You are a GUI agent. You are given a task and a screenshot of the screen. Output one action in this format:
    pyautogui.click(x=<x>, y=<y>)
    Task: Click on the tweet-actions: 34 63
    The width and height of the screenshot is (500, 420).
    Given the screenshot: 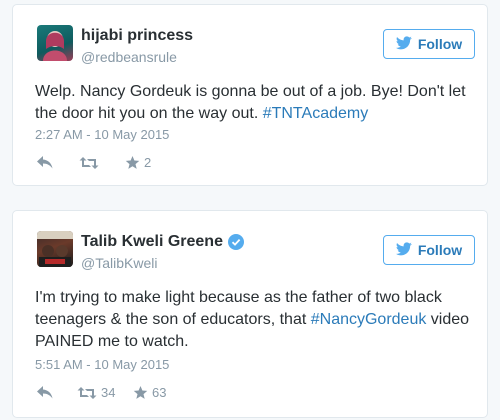 What is the action you would take?
    pyautogui.click(x=101, y=392)
    